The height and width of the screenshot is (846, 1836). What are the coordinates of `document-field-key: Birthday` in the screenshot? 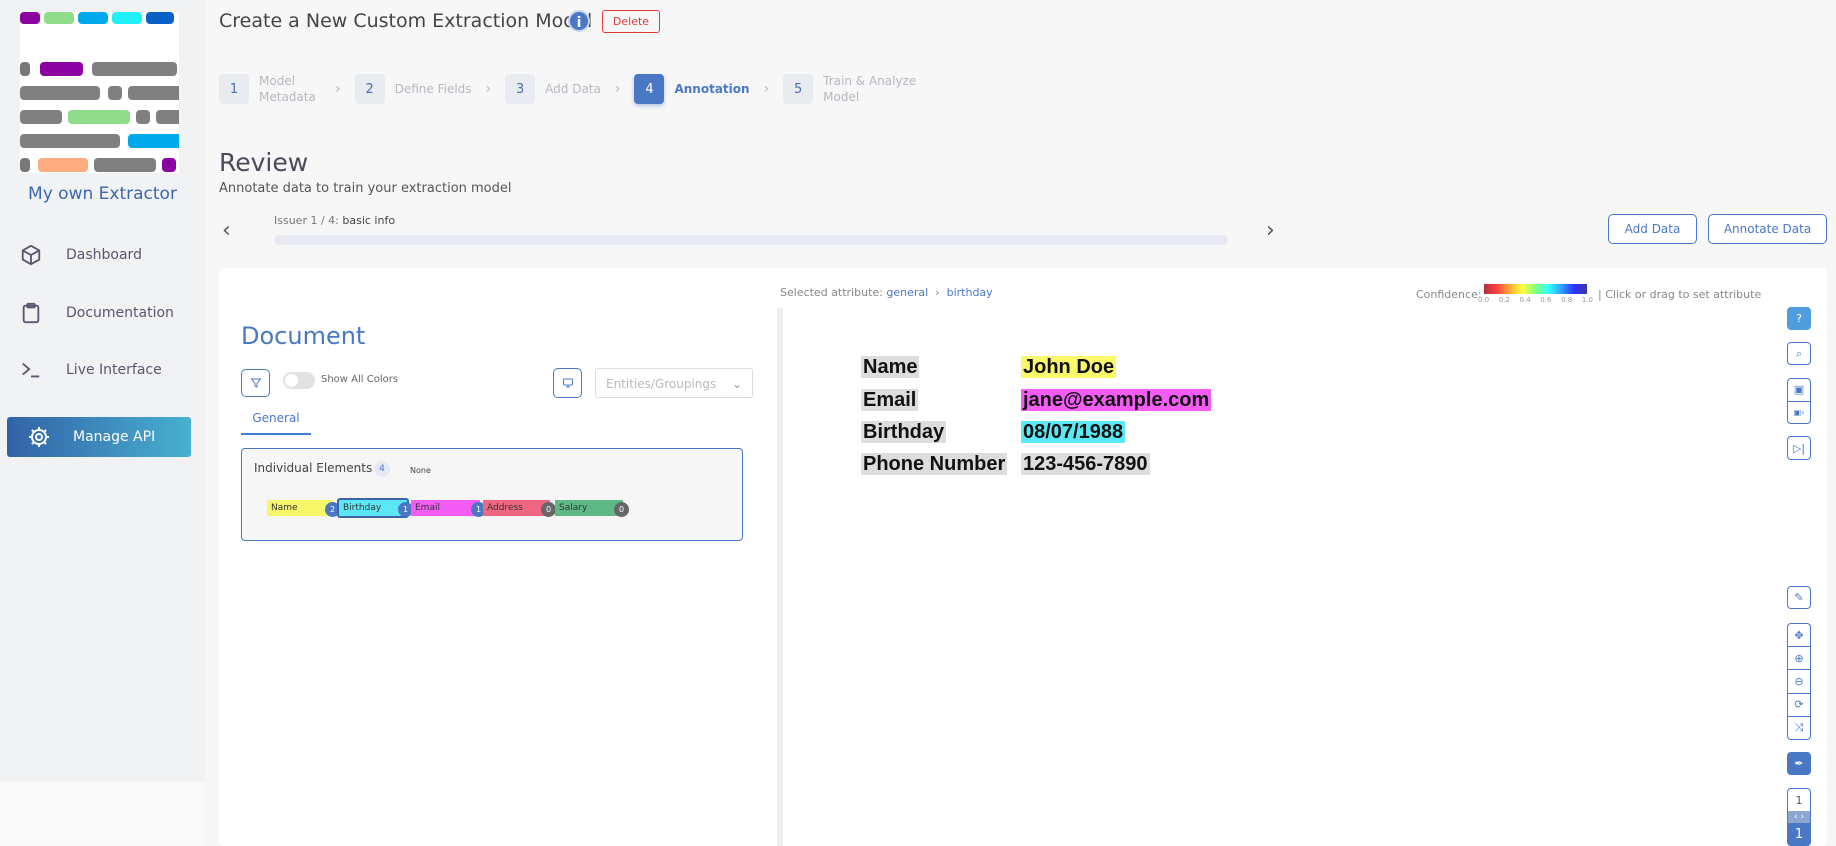 It's located at (904, 432).